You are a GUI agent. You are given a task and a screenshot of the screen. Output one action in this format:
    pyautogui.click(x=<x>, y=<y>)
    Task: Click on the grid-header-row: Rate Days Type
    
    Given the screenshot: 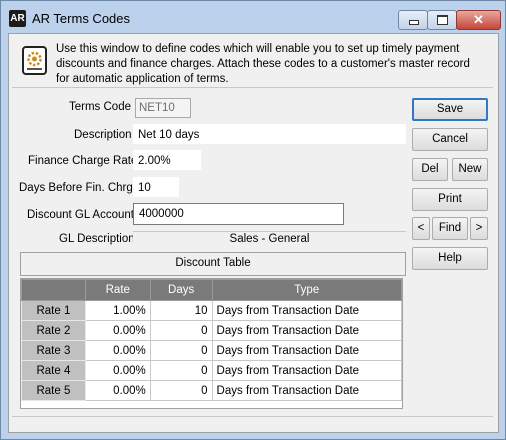 What is the action you would take?
    pyautogui.click(x=212, y=290)
    